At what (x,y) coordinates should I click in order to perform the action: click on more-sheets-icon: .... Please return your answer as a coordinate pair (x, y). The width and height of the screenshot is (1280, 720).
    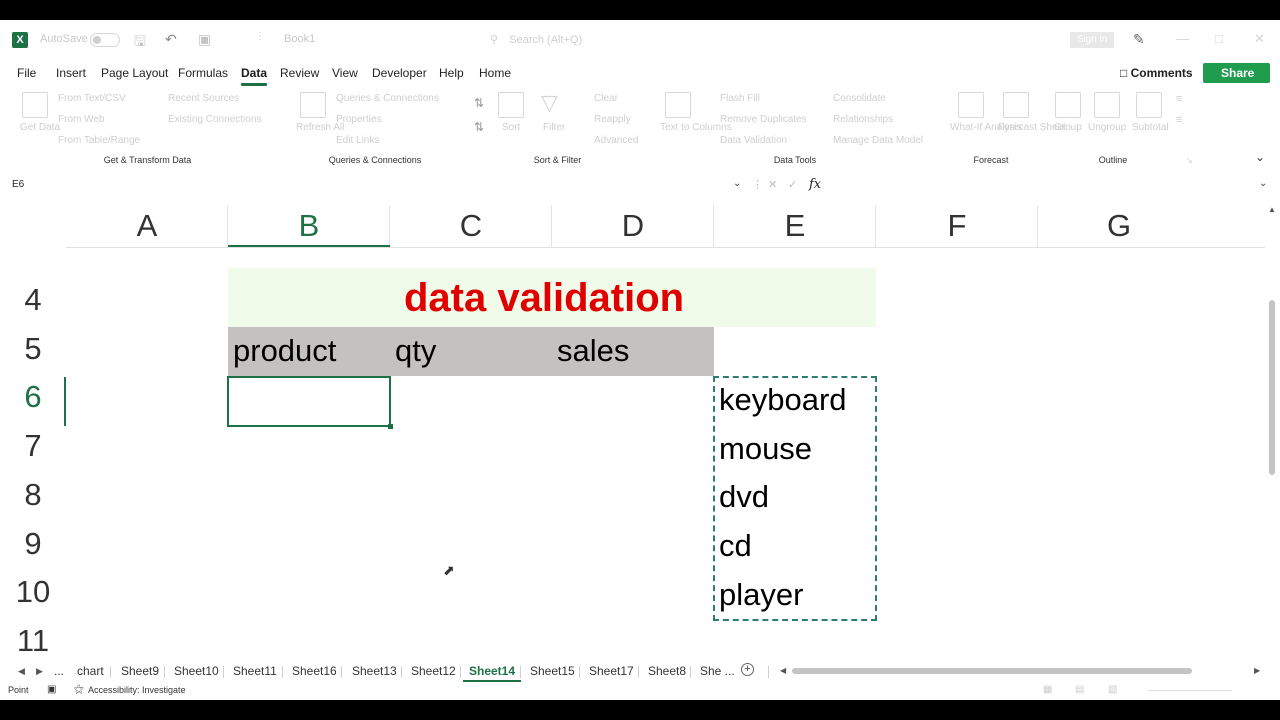
    Looking at the image, I should click on (59, 671).